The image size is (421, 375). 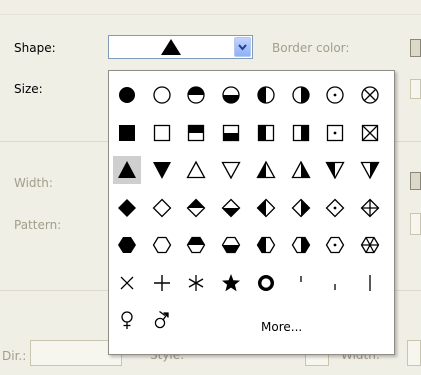 I want to click on shape-option-filled-triangle-down, so click(x=162, y=170).